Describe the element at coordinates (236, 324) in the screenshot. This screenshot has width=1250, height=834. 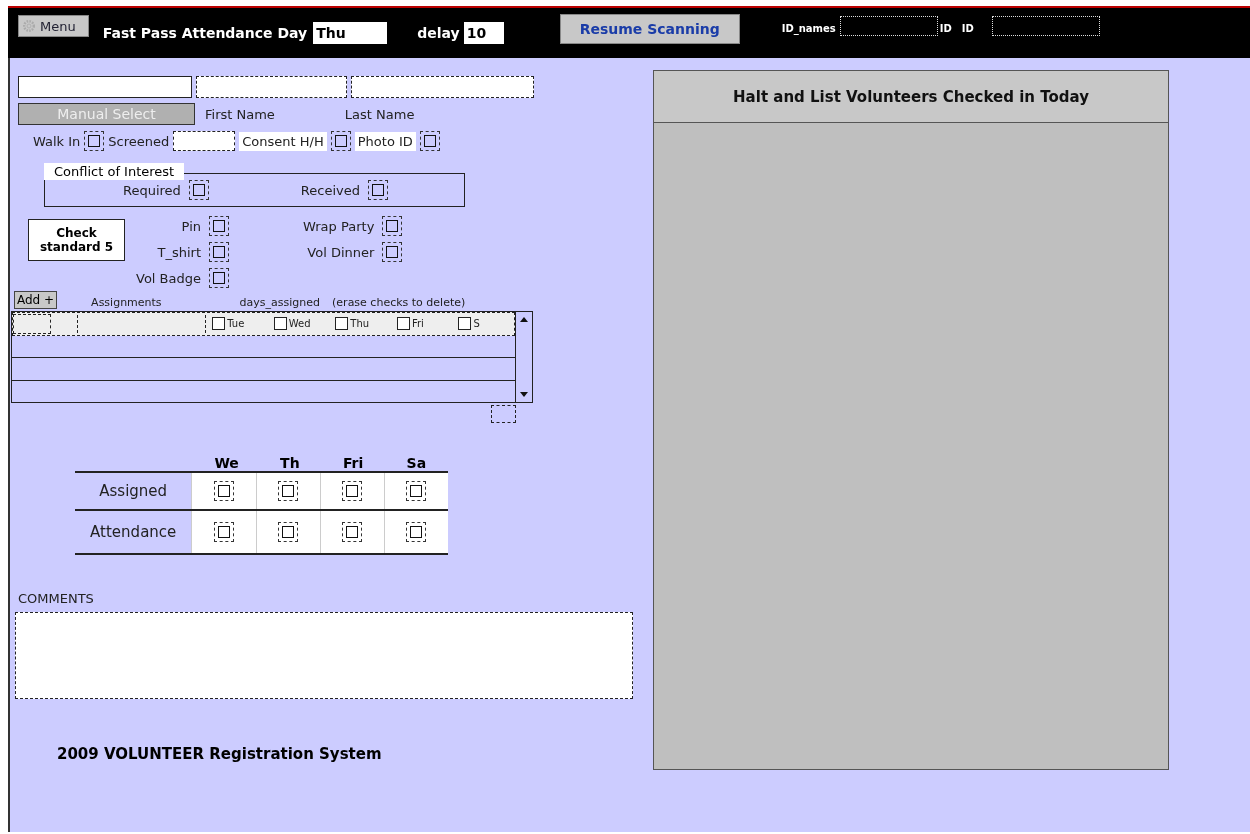
I see `day-label: Tue` at that location.